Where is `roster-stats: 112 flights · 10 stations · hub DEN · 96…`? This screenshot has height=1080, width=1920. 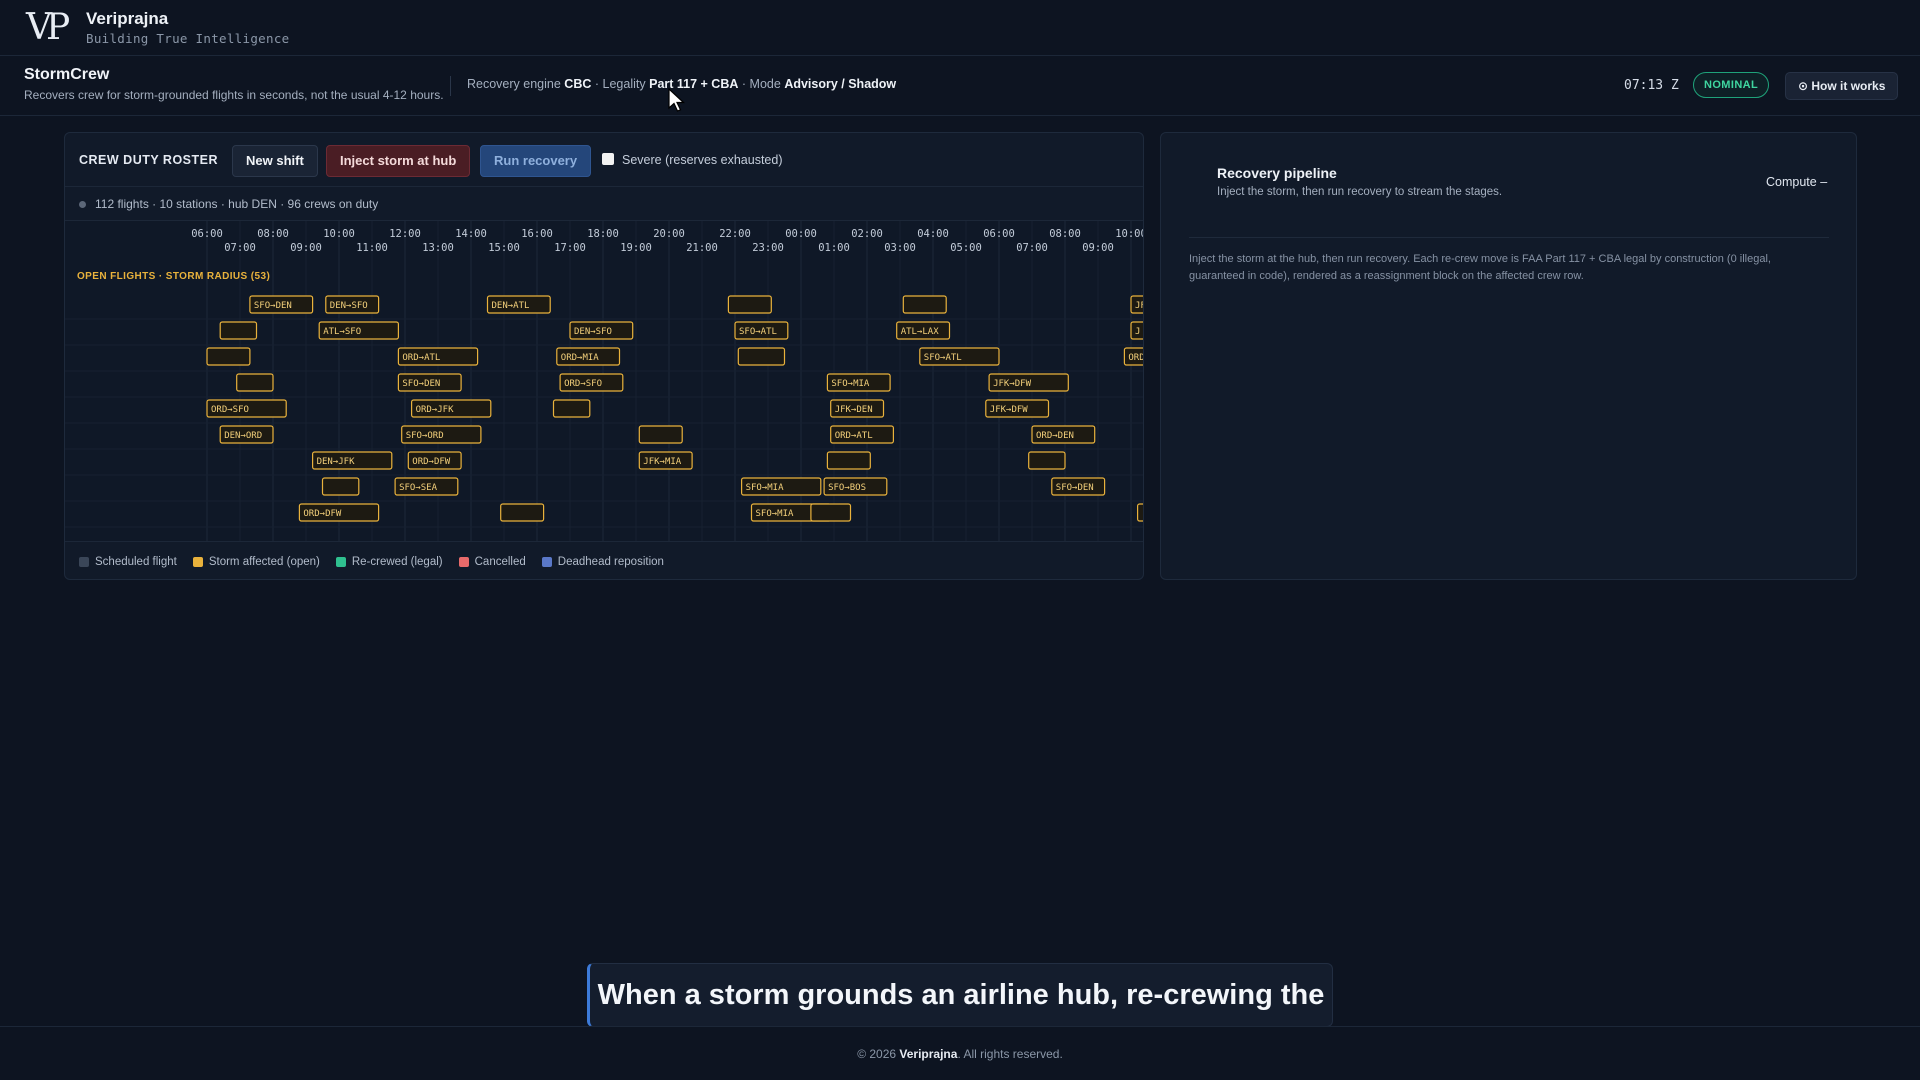
roster-stats: 112 flights · 10 stations · hub DEN · 96… is located at coordinates (604, 204).